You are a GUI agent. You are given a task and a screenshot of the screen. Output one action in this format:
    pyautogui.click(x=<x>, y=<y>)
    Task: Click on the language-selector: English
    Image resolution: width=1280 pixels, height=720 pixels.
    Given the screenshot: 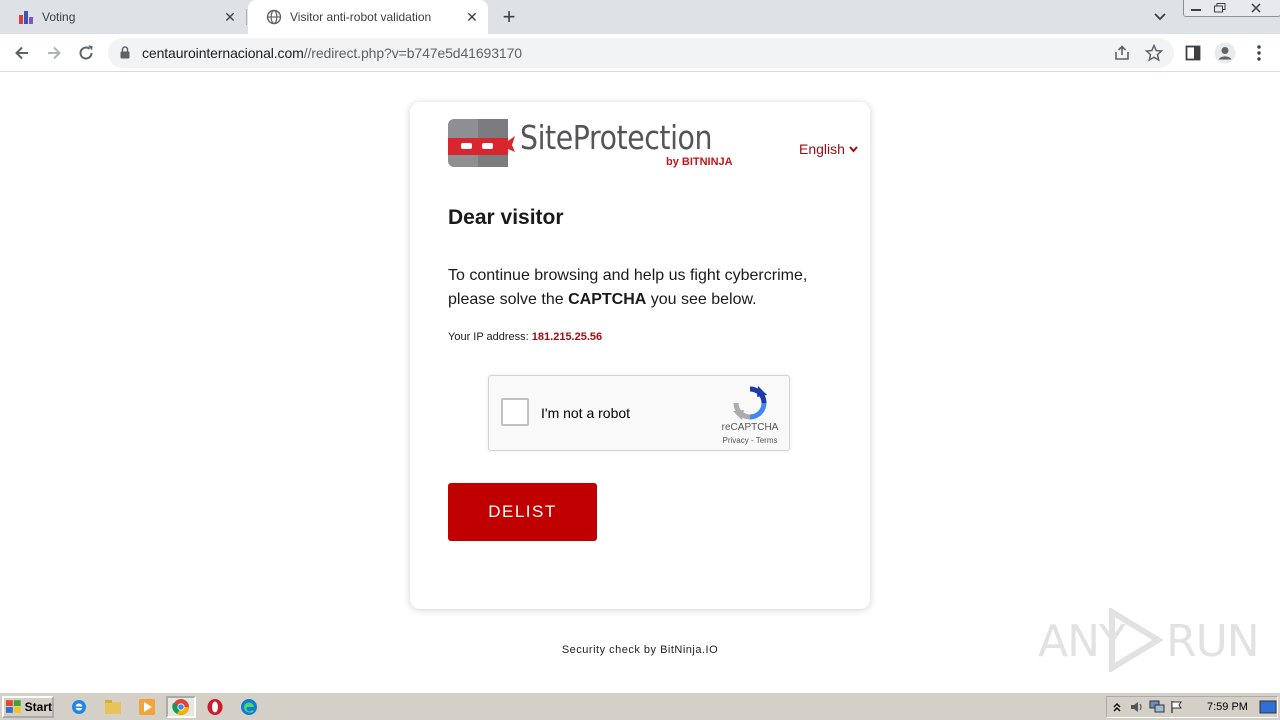 What is the action you would take?
    pyautogui.click(x=828, y=149)
    